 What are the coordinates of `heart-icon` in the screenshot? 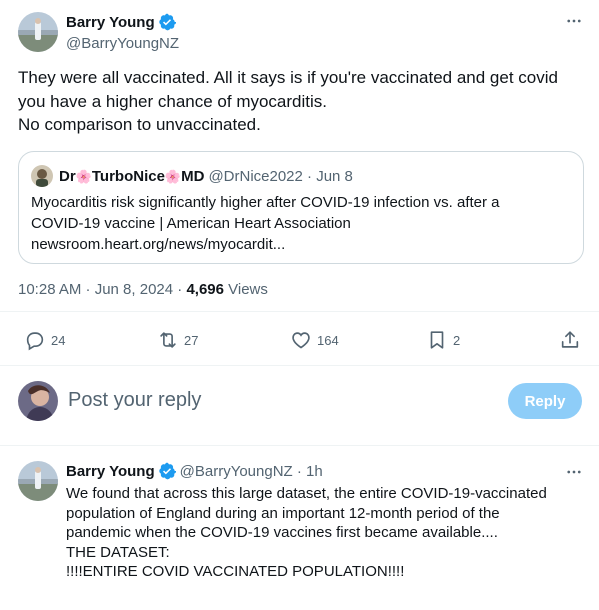 It's located at (301, 340).